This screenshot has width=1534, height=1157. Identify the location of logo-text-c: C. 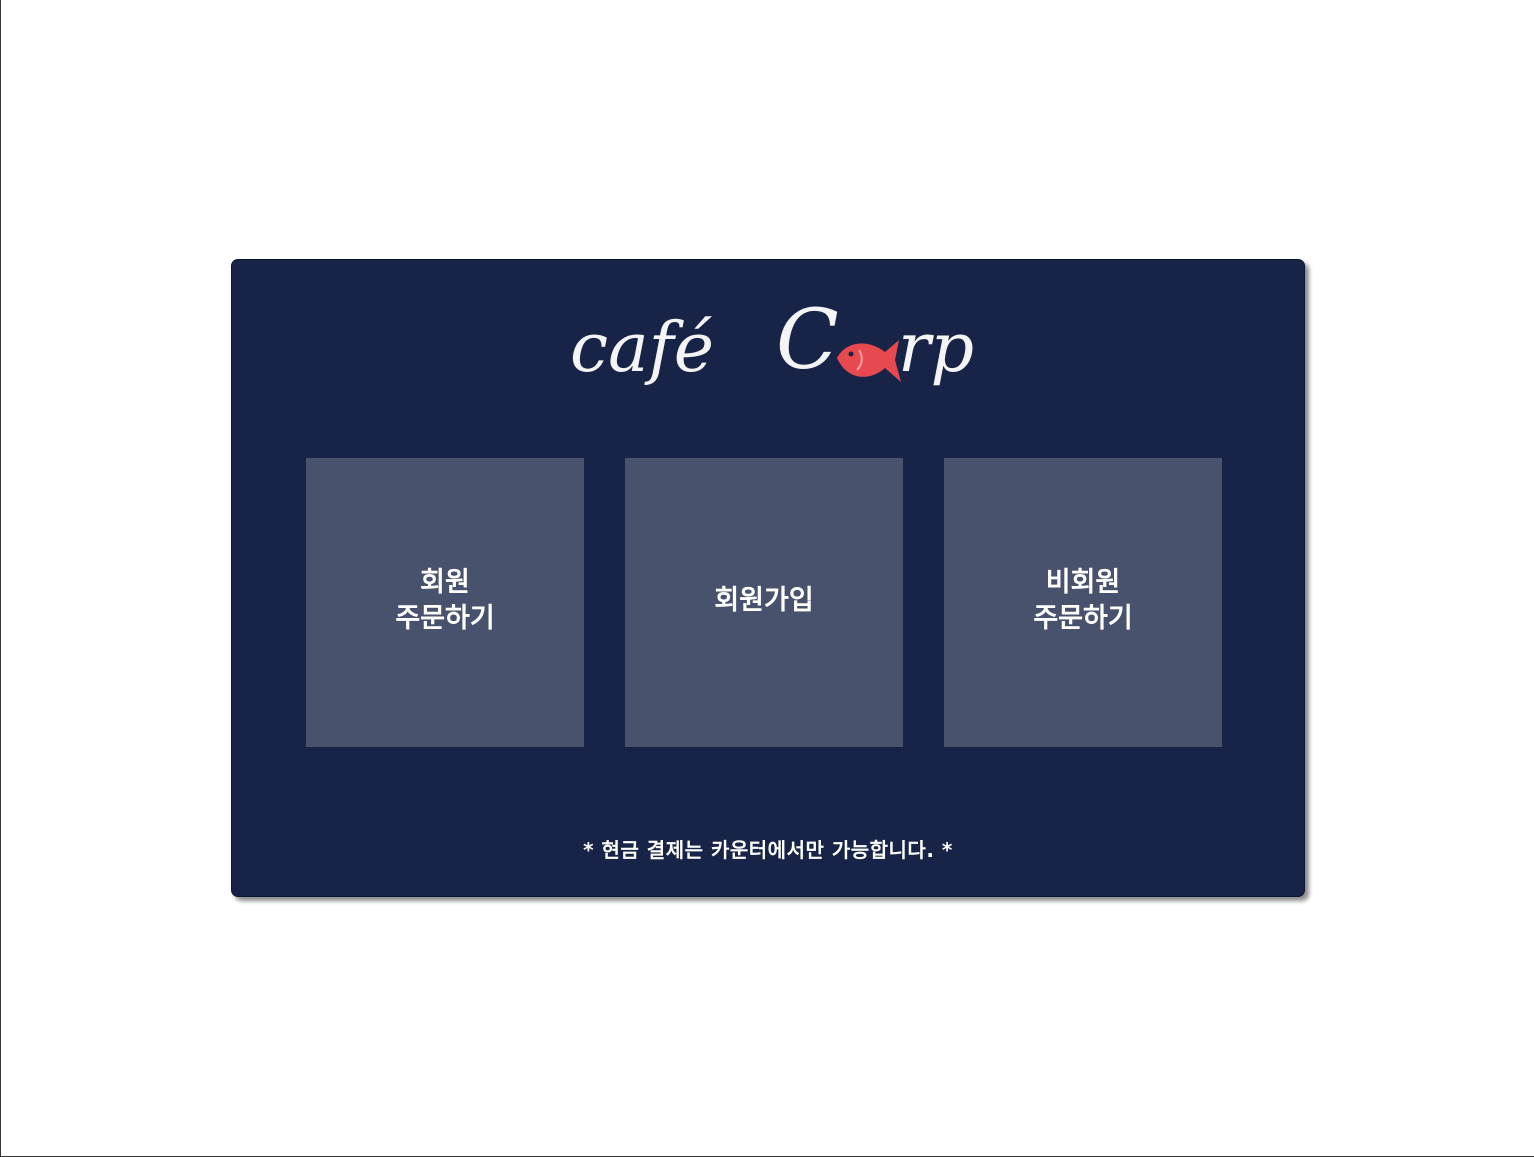
(807, 340).